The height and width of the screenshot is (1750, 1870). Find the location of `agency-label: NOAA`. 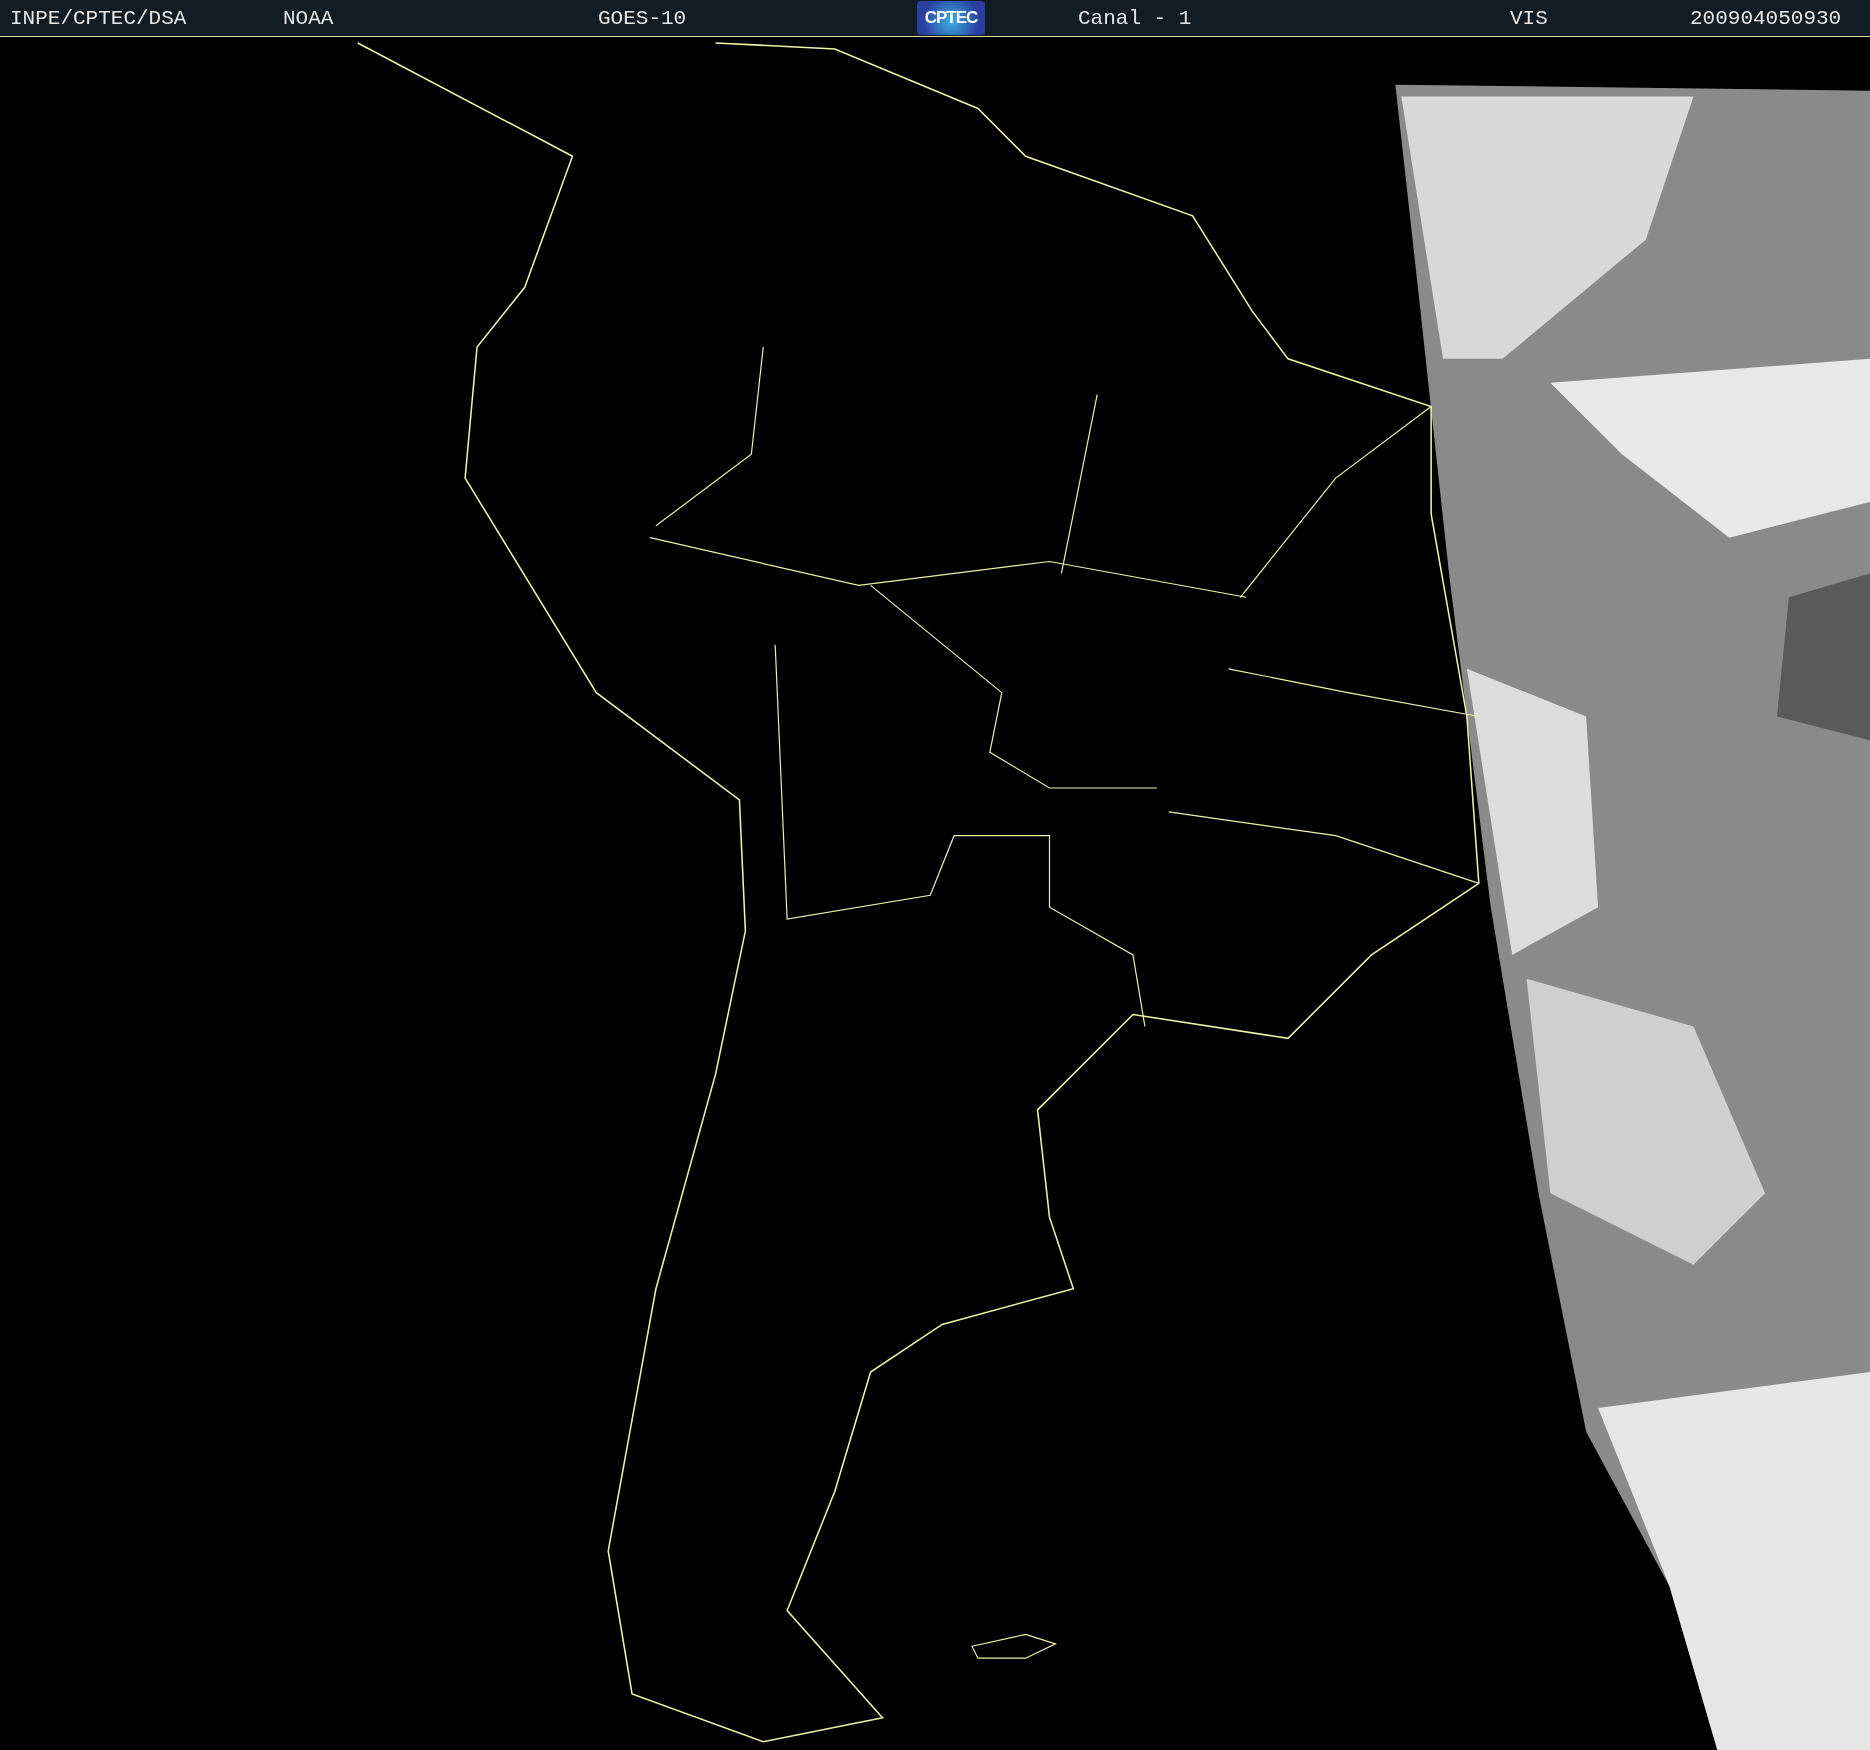

agency-label: NOAA is located at coordinates (309, 18).